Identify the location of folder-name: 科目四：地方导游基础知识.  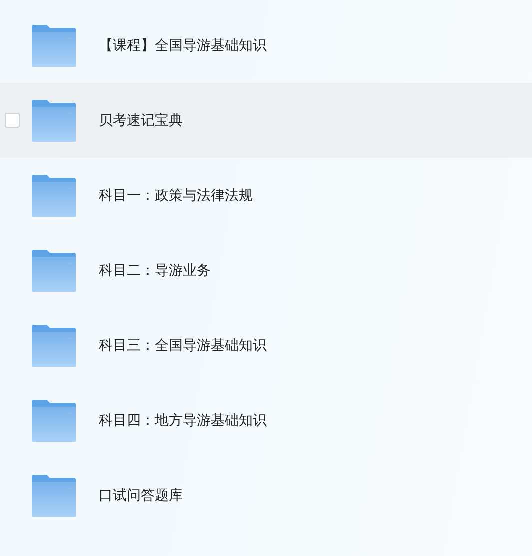
(183, 421).